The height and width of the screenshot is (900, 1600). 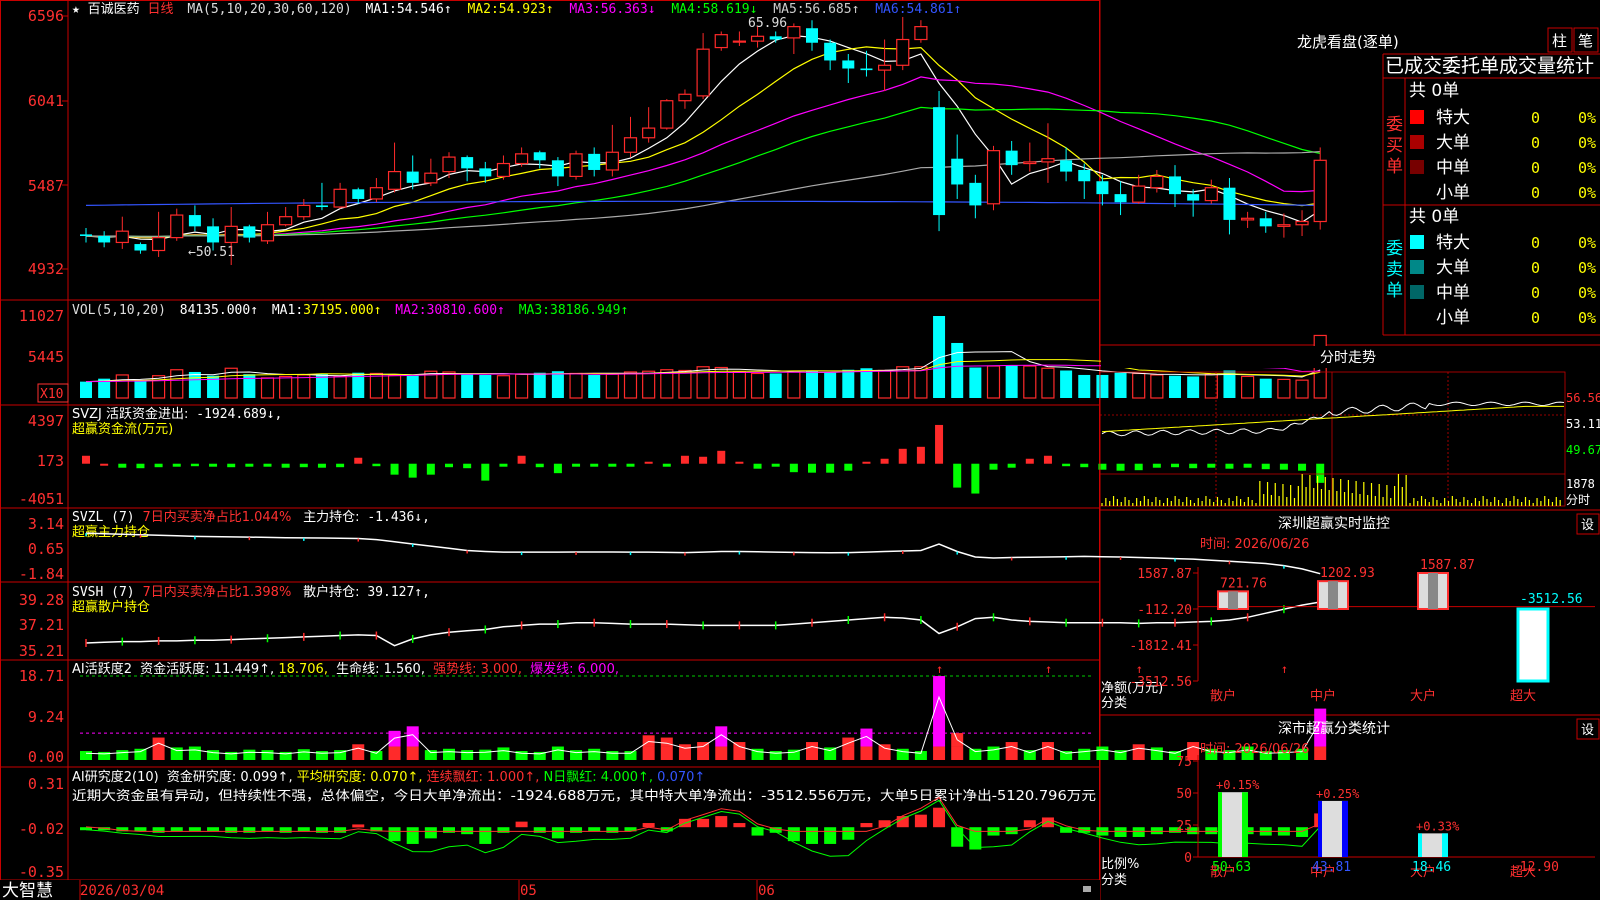 What do you see at coordinates (1394, 270) in the screenshot?
I see `sell-side-char: 卖` at bounding box center [1394, 270].